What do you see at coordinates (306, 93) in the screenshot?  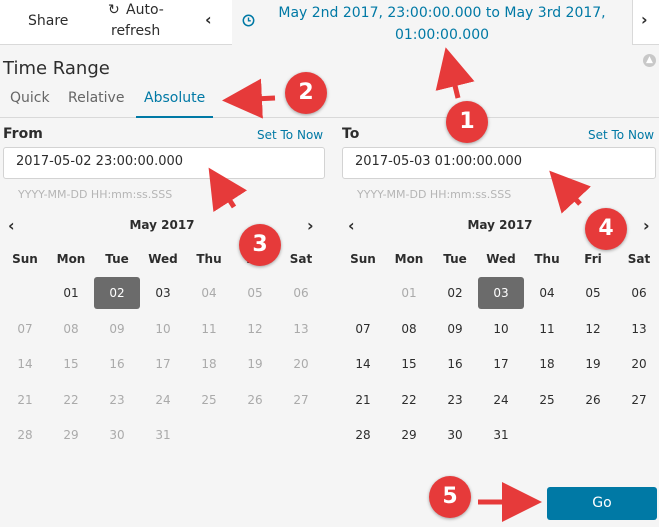 I see `annotation-marker-2: 2` at bounding box center [306, 93].